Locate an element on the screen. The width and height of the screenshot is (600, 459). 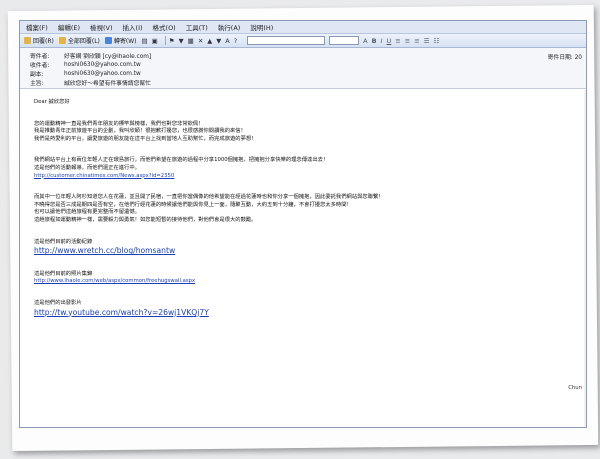
sent-date: 寄件日期: 20 is located at coordinates (565, 56).